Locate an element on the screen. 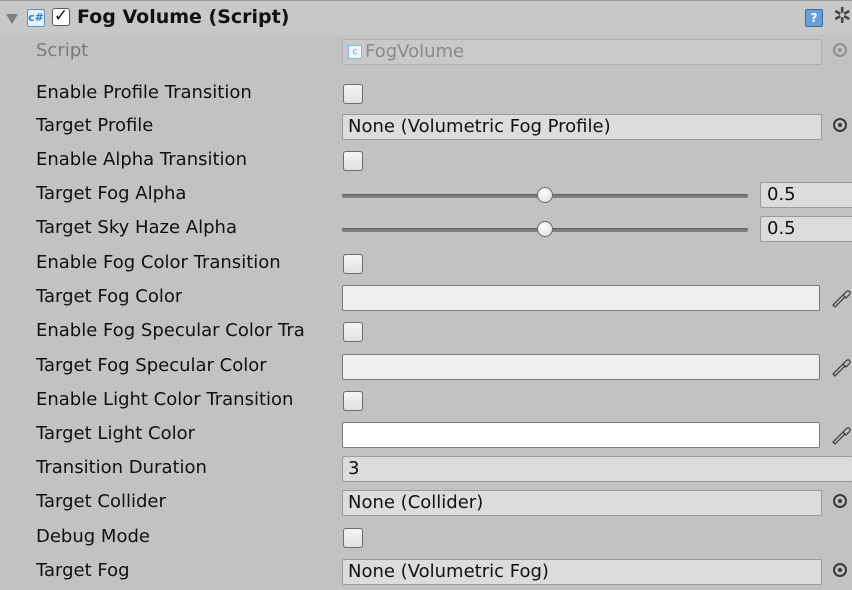  target-light-color-label: Target Light Color is located at coordinates (116, 433).